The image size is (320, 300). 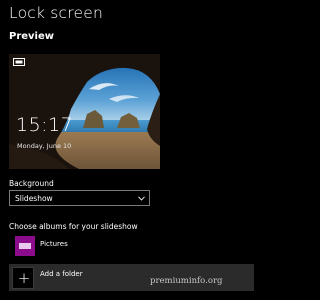 I want to click on chevron-down-icon, so click(x=141, y=198).